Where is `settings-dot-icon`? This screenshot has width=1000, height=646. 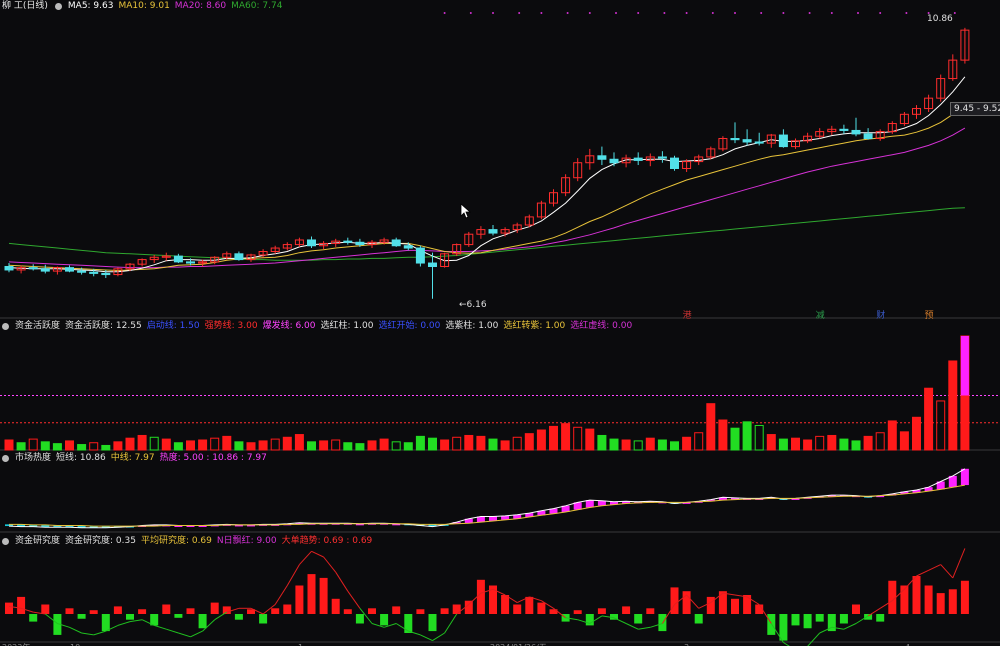
settings-dot-icon is located at coordinates (58, 6).